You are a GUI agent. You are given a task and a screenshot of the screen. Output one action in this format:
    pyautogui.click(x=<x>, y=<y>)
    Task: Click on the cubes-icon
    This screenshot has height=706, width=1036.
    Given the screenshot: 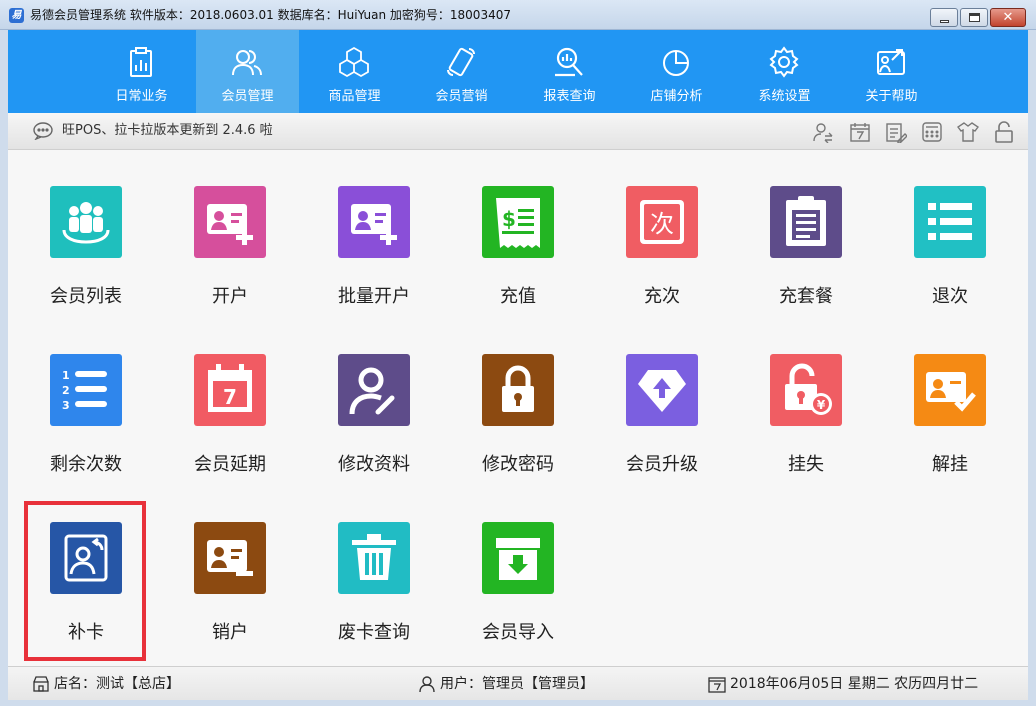 What is the action you would take?
    pyautogui.click(x=354, y=62)
    